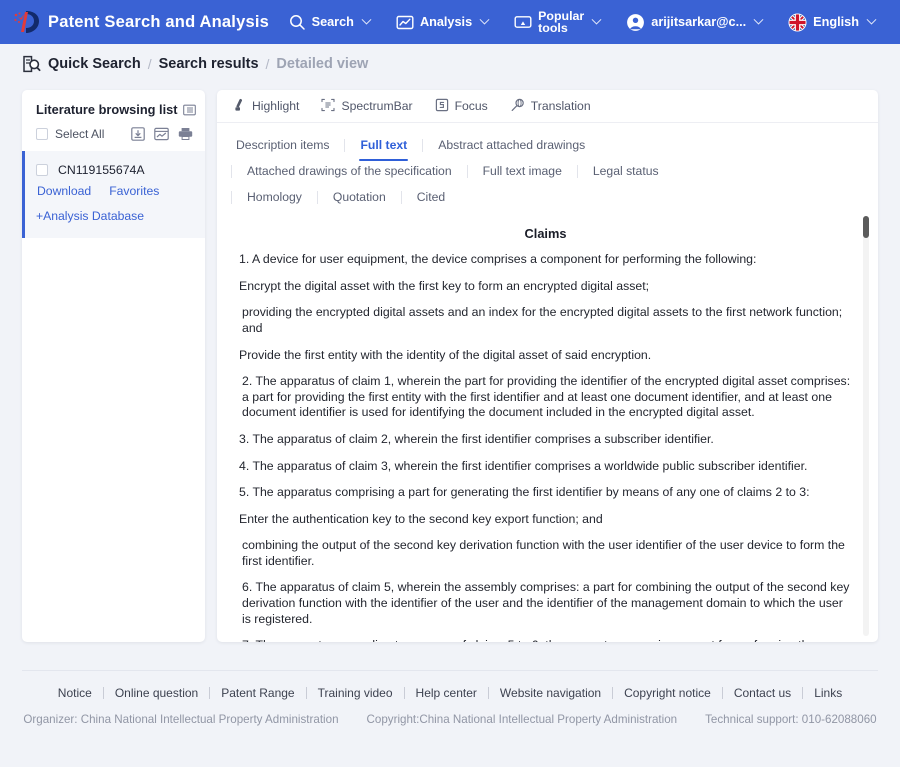 The width and height of the screenshot is (900, 767). Describe the element at coordinates (517, 106) in the screenshot. I see `translation-icon` at that location.